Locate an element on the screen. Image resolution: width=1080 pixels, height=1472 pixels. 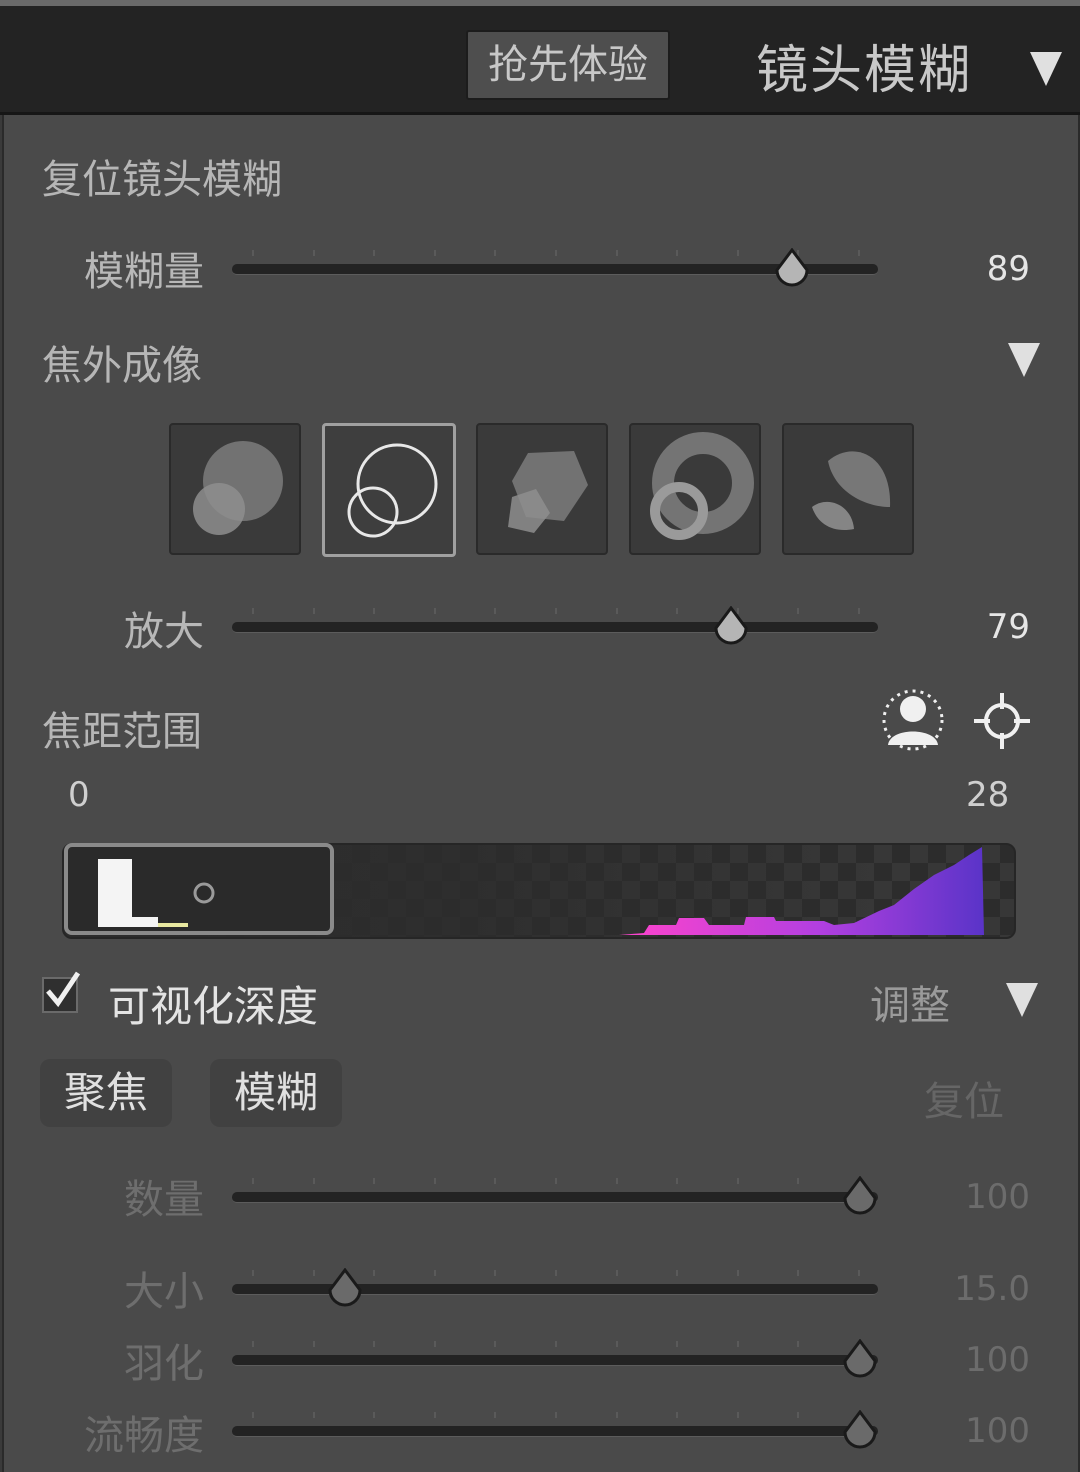
focus-point-icon is located at coordinates (204, 893).